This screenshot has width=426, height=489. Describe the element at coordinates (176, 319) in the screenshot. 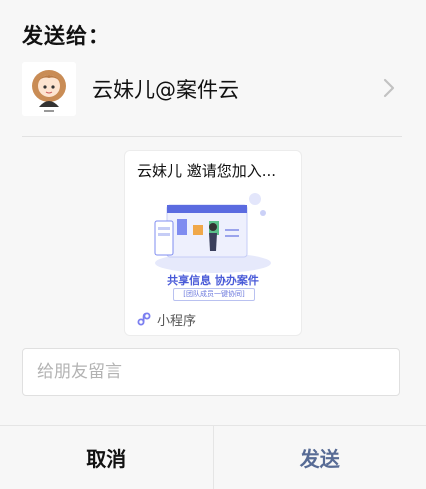

I see `card-footer-label: 小程序` at that location.